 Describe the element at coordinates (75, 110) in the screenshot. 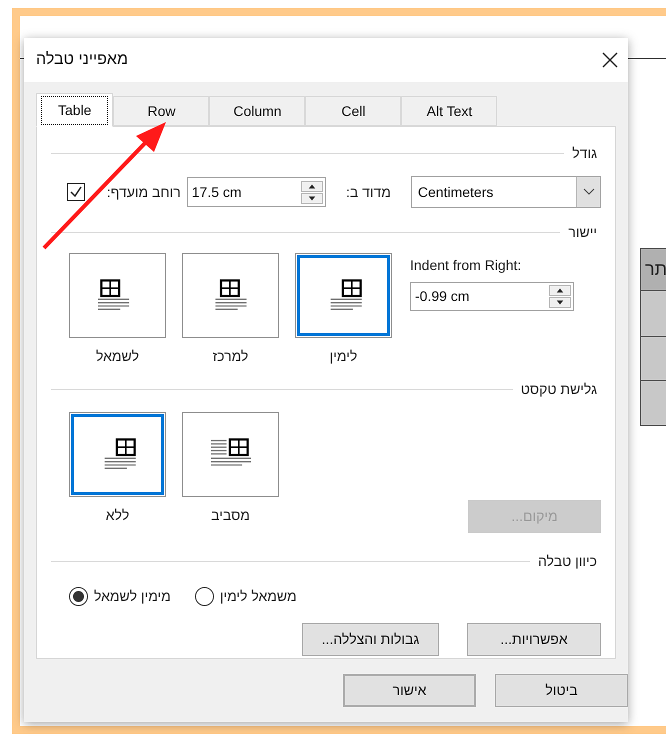

I see `tab: Table` at that location.